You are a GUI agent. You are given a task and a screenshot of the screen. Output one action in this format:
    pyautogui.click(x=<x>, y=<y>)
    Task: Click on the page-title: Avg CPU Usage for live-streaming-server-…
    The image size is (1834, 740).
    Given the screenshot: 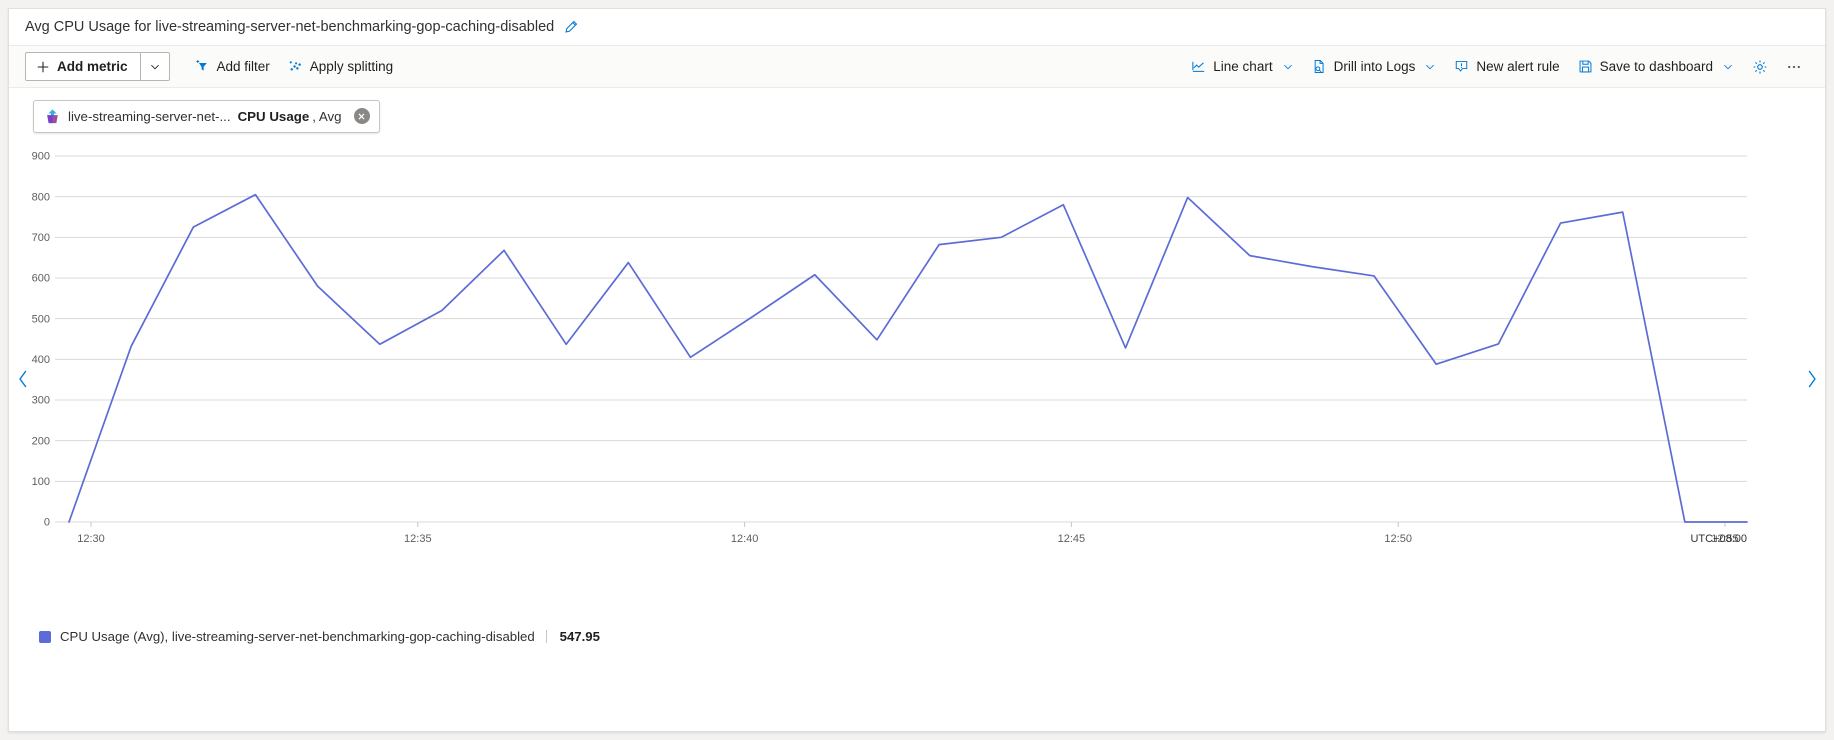 What is the action you would take?
    pyautogui.click(x=290, y=27)
    